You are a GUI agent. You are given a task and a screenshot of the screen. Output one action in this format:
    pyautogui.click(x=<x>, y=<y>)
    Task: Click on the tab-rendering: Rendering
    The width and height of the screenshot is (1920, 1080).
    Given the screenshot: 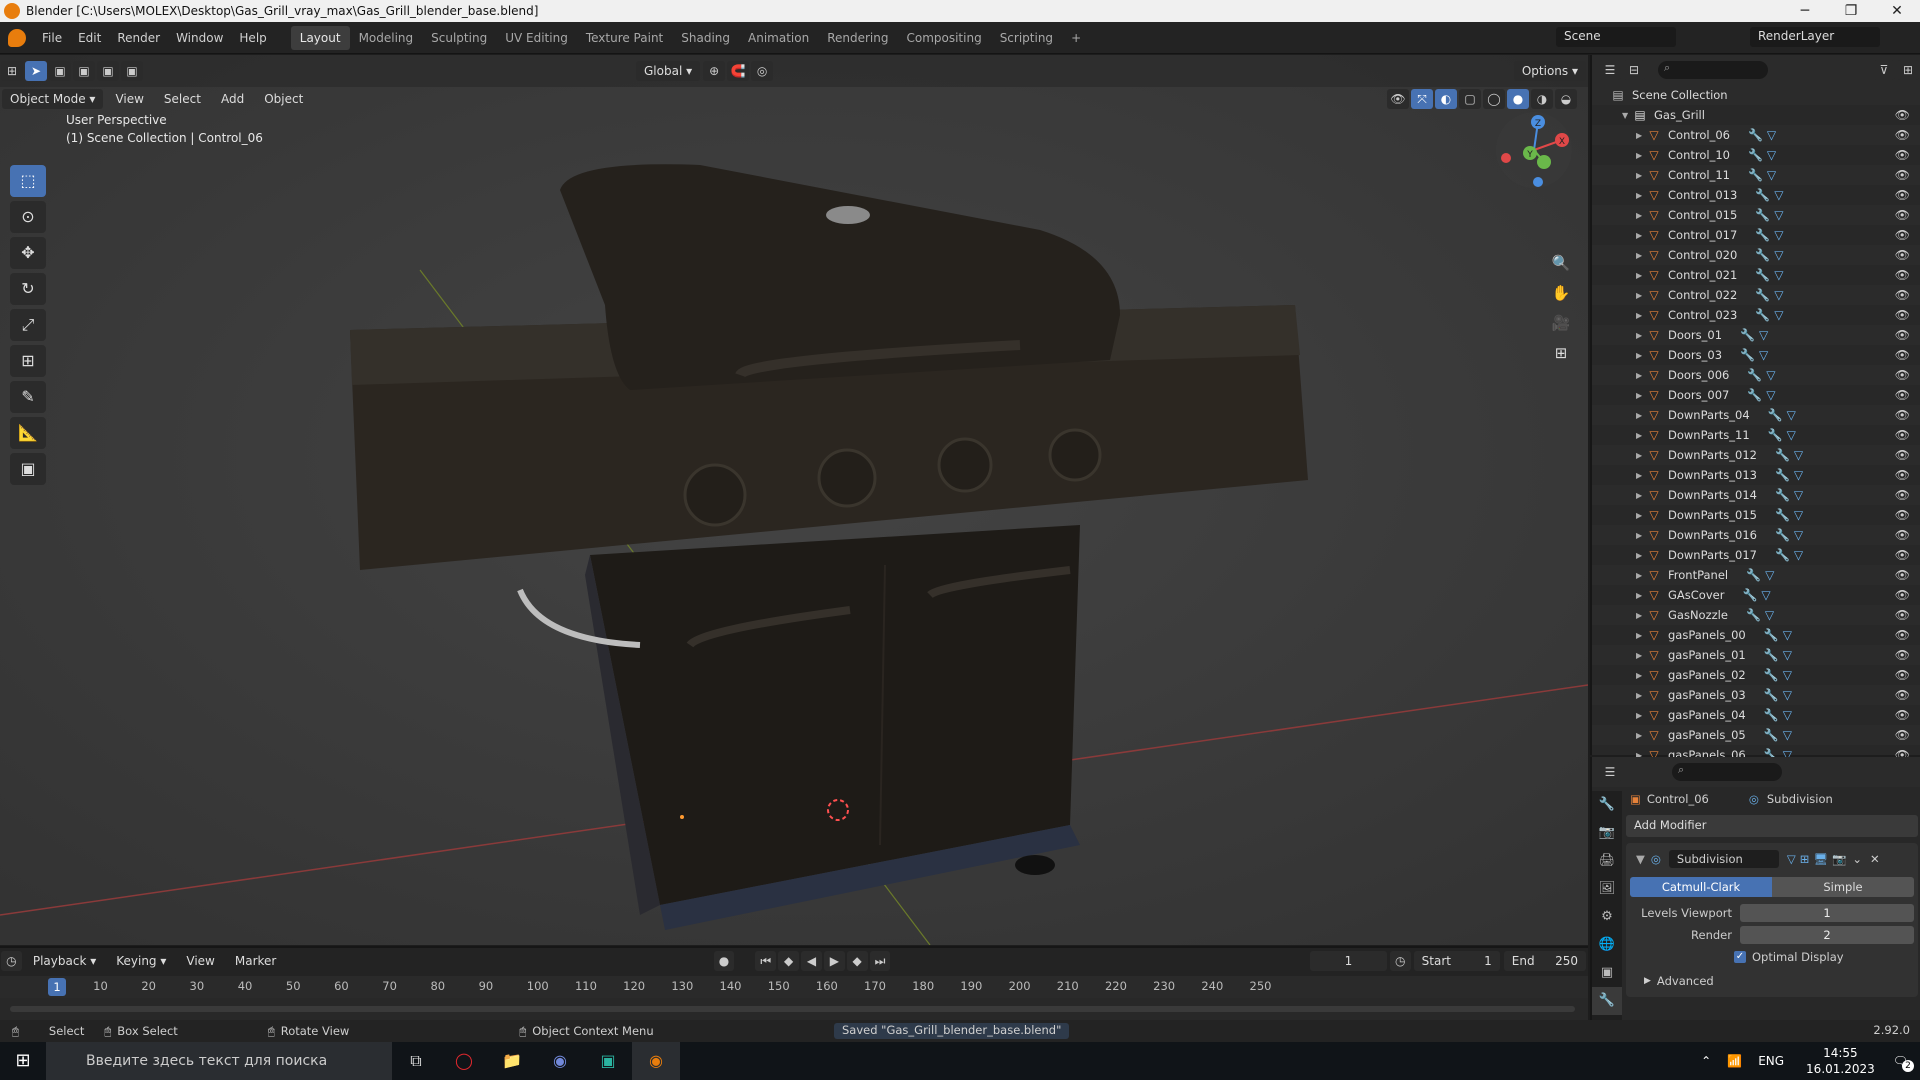 What is the action you would take?
    pyautogui.click(x=857, y=38)
    